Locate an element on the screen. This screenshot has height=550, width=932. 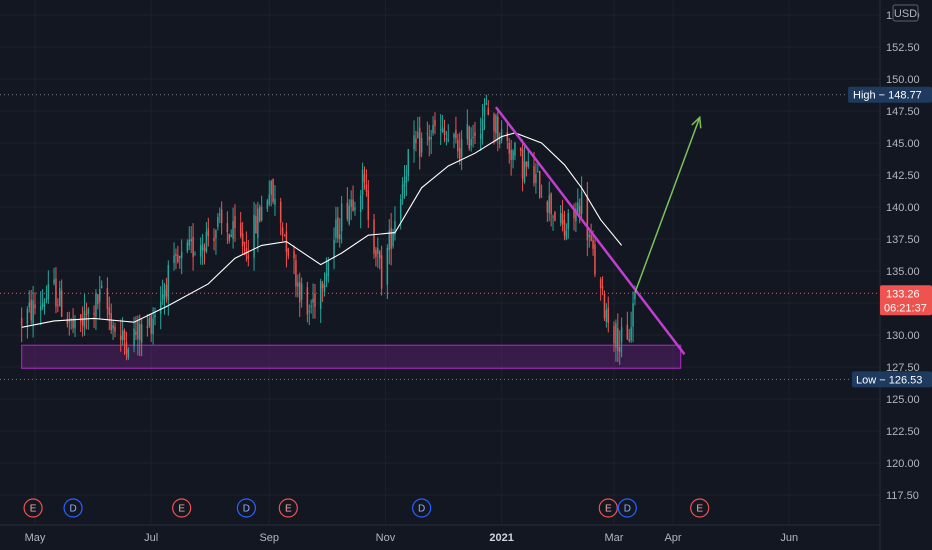
currency-badge: USD is located at coordinates (905, 13).